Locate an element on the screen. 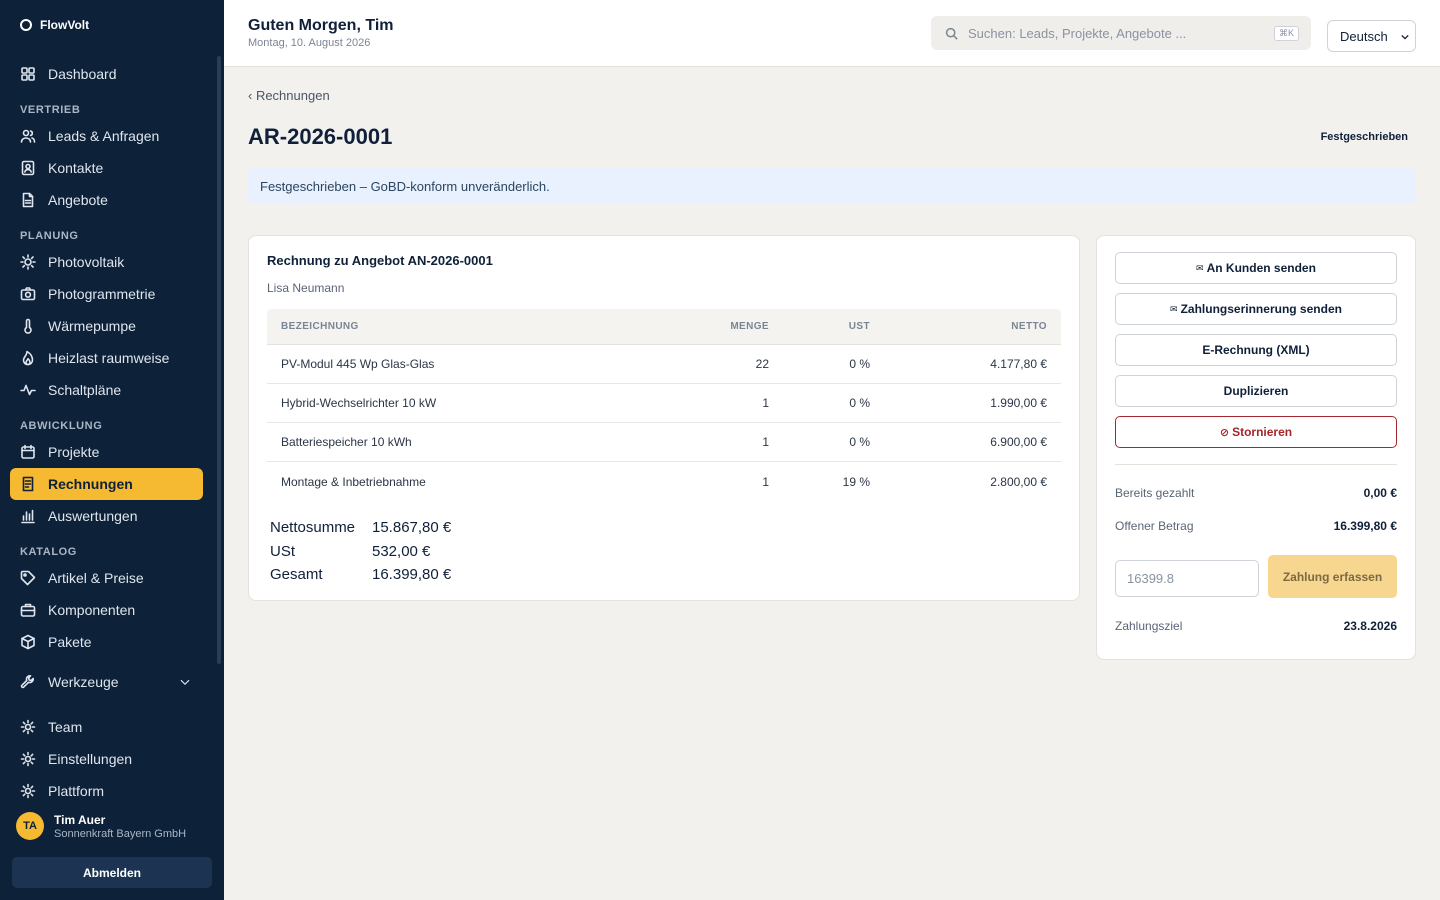 This screenshot has width=1440, height=900. item-name: PV-Modul 445 Wp Glas-Glas is located at coordinates (358, 364).